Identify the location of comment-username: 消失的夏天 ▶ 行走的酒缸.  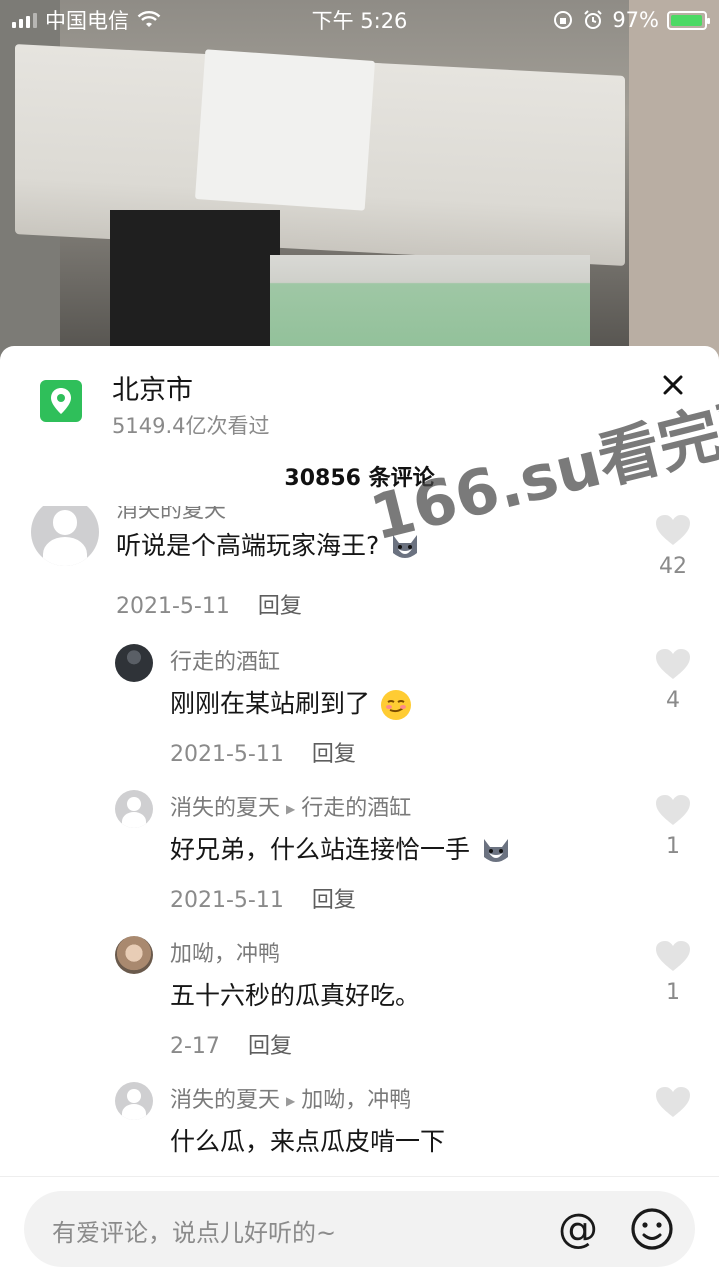
(290, 806).